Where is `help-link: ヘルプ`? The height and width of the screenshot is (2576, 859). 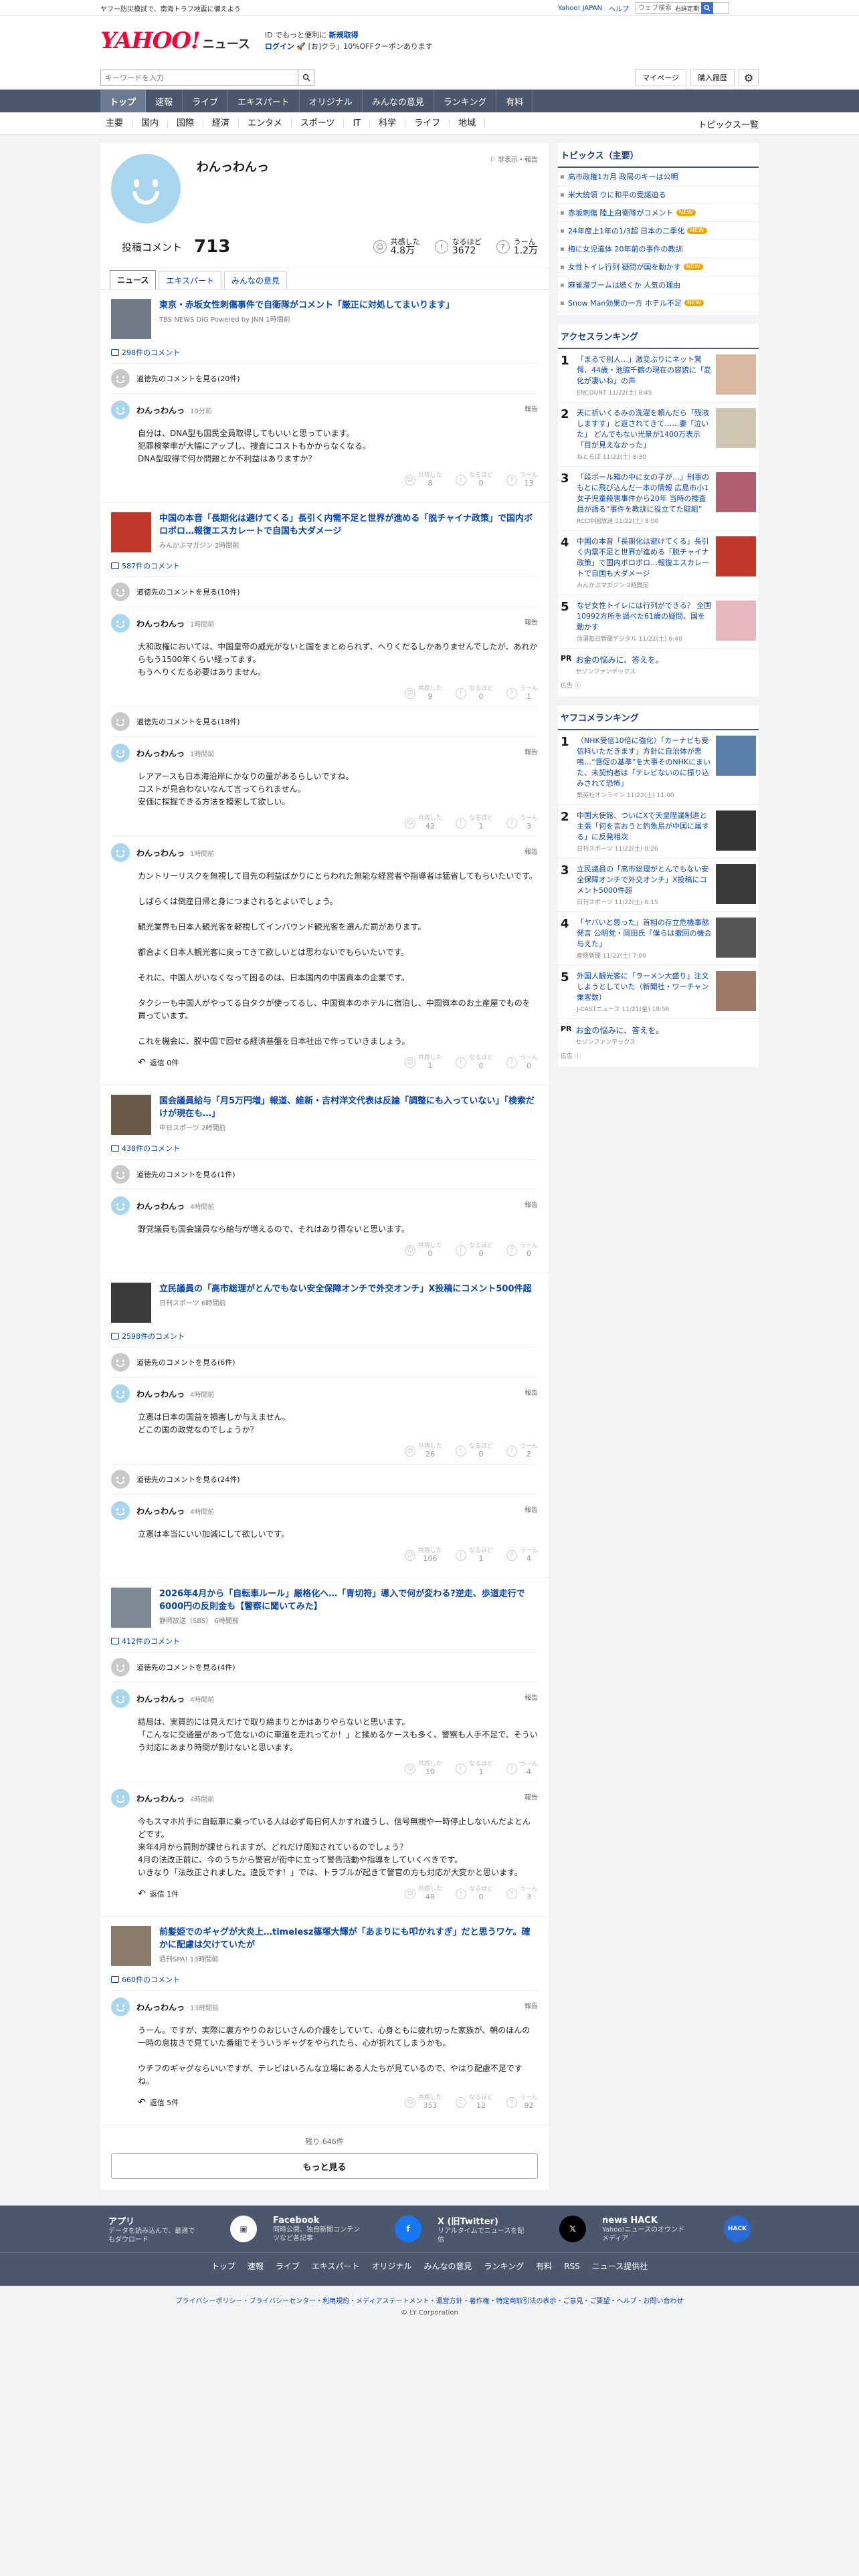 help-link: ヘルプ is located at coordinates (619, 8).